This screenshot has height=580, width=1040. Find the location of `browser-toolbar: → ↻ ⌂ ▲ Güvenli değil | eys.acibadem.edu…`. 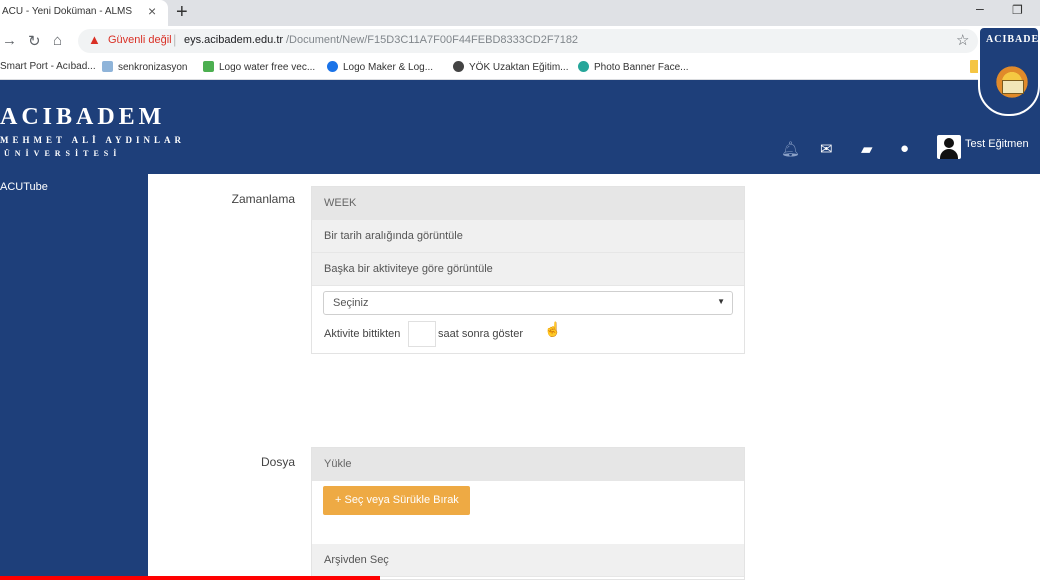

browser-toolbar: → ↻ ⌂ ▲ Güvenli değil | eys.acibadem.edu… is located at coordinates (520, 41).